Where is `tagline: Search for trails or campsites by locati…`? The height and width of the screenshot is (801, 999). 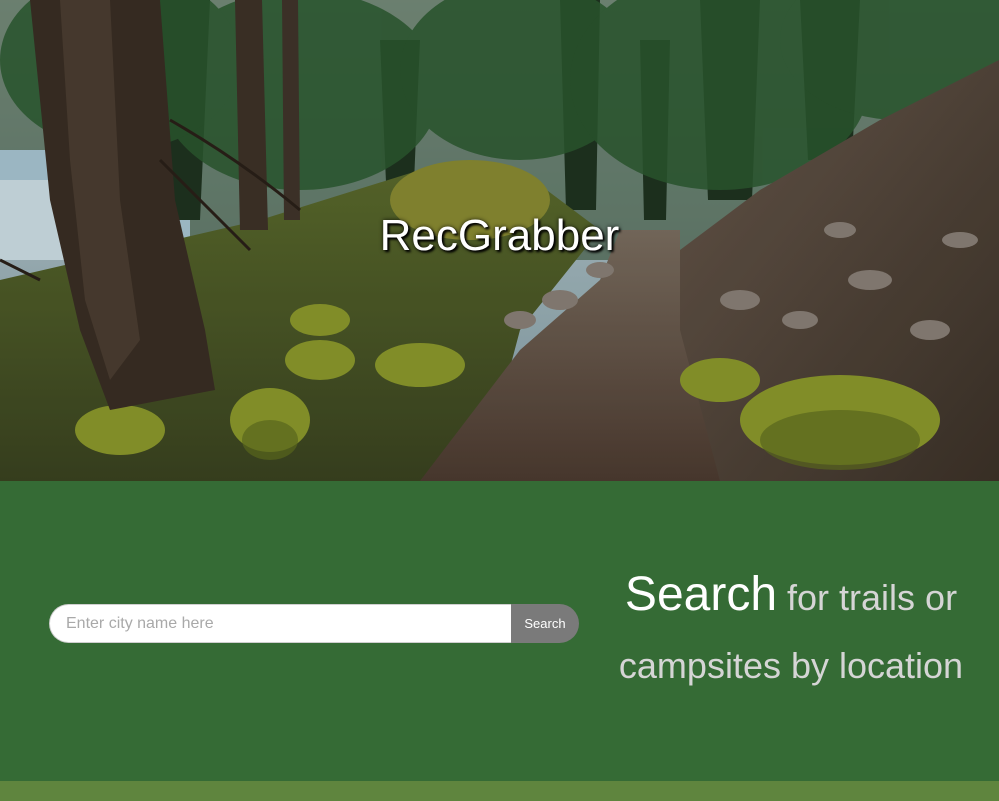
tagline: Search for trails or campsites by locati… is located at coordinates (791, 630).